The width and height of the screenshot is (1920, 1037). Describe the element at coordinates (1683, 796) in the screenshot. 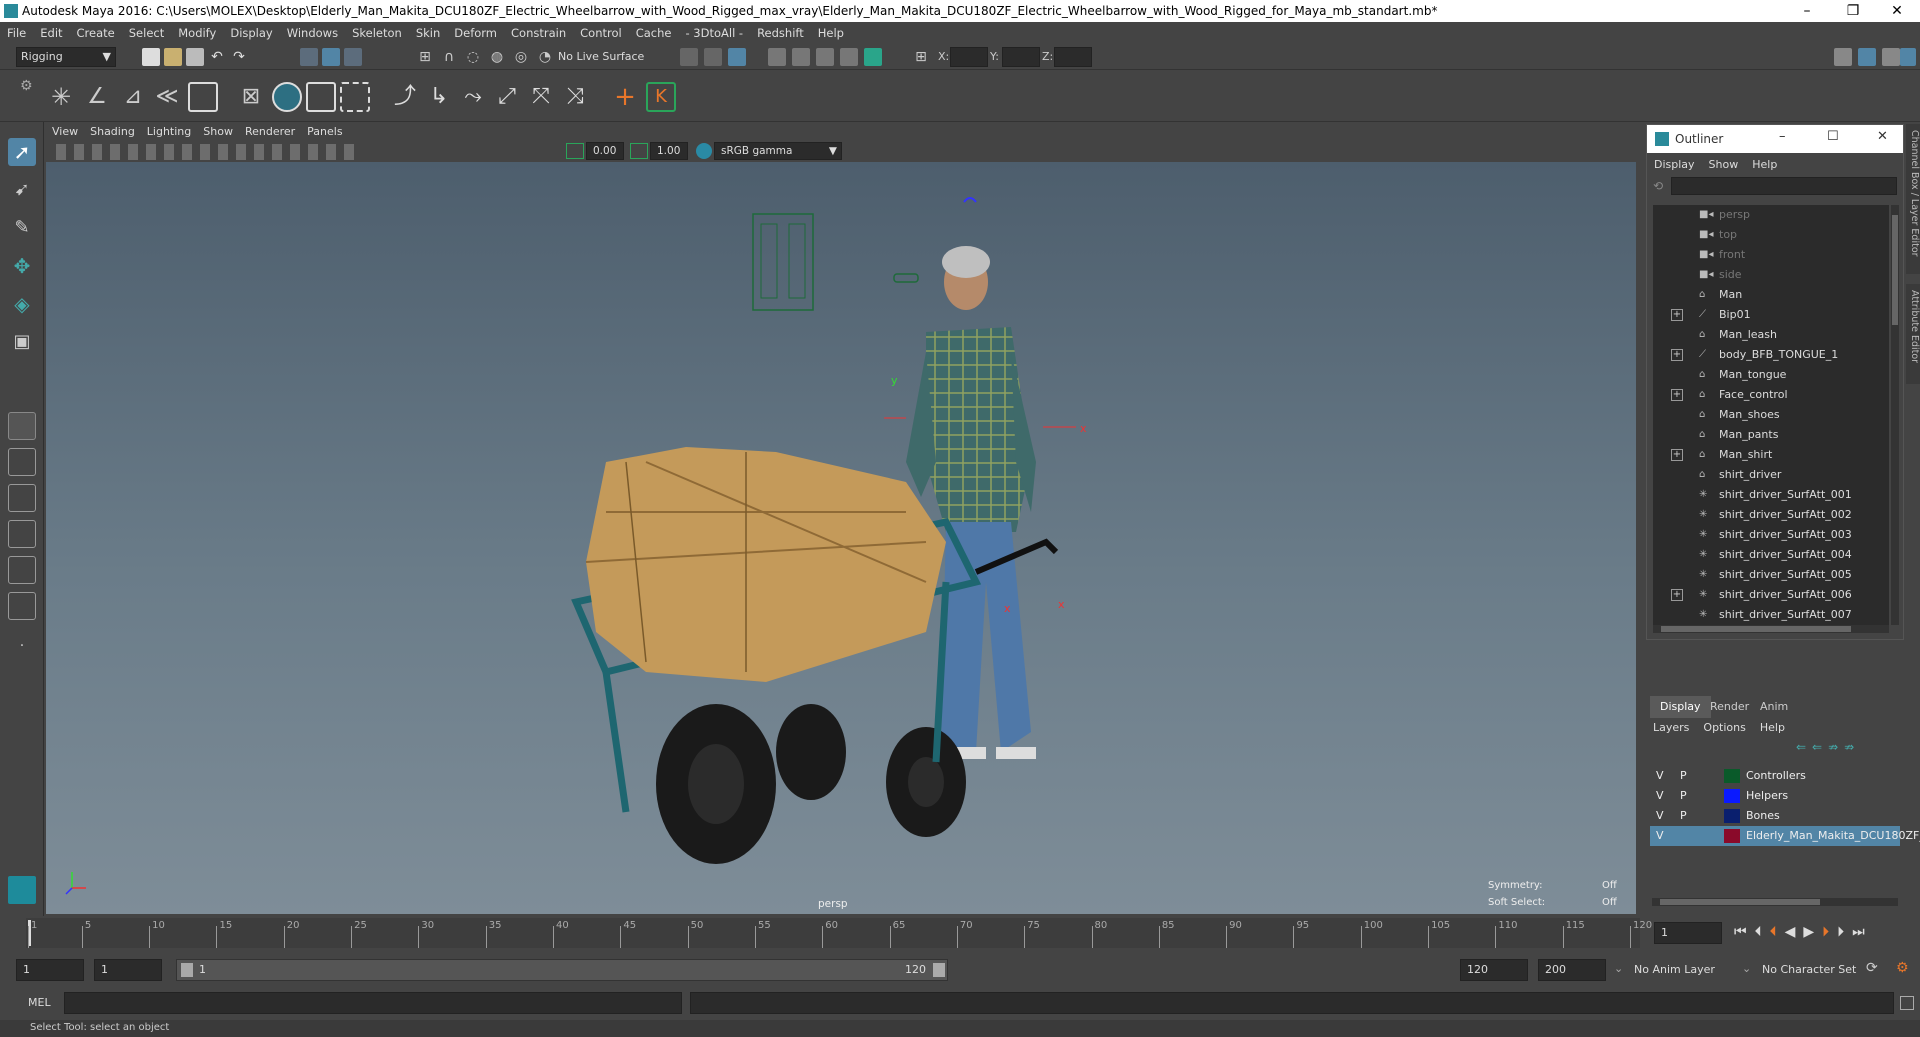

I see `playback-toggle: P` at that location.